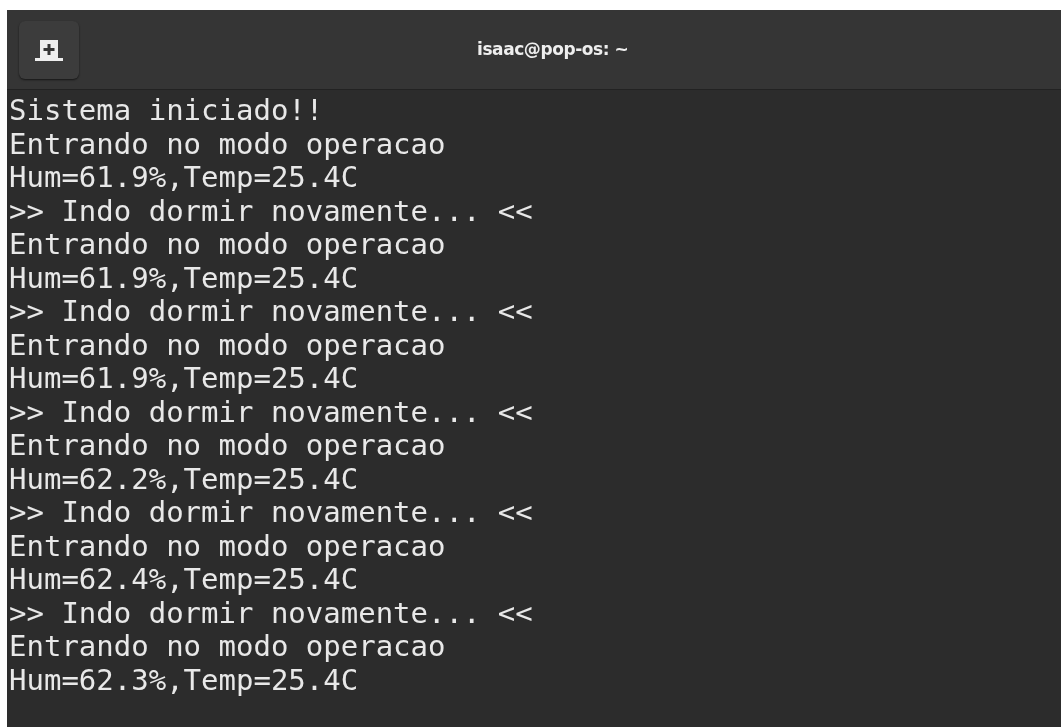  I want to click on new-tab-button, so click(49, 49).